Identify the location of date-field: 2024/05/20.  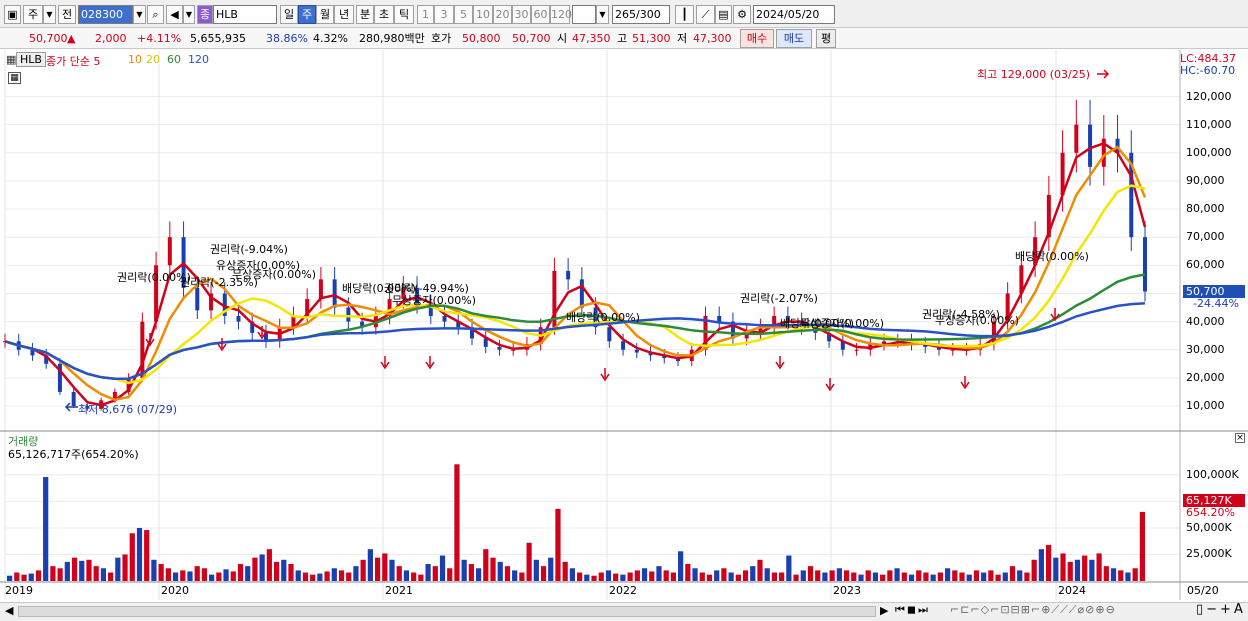
(794, 14).